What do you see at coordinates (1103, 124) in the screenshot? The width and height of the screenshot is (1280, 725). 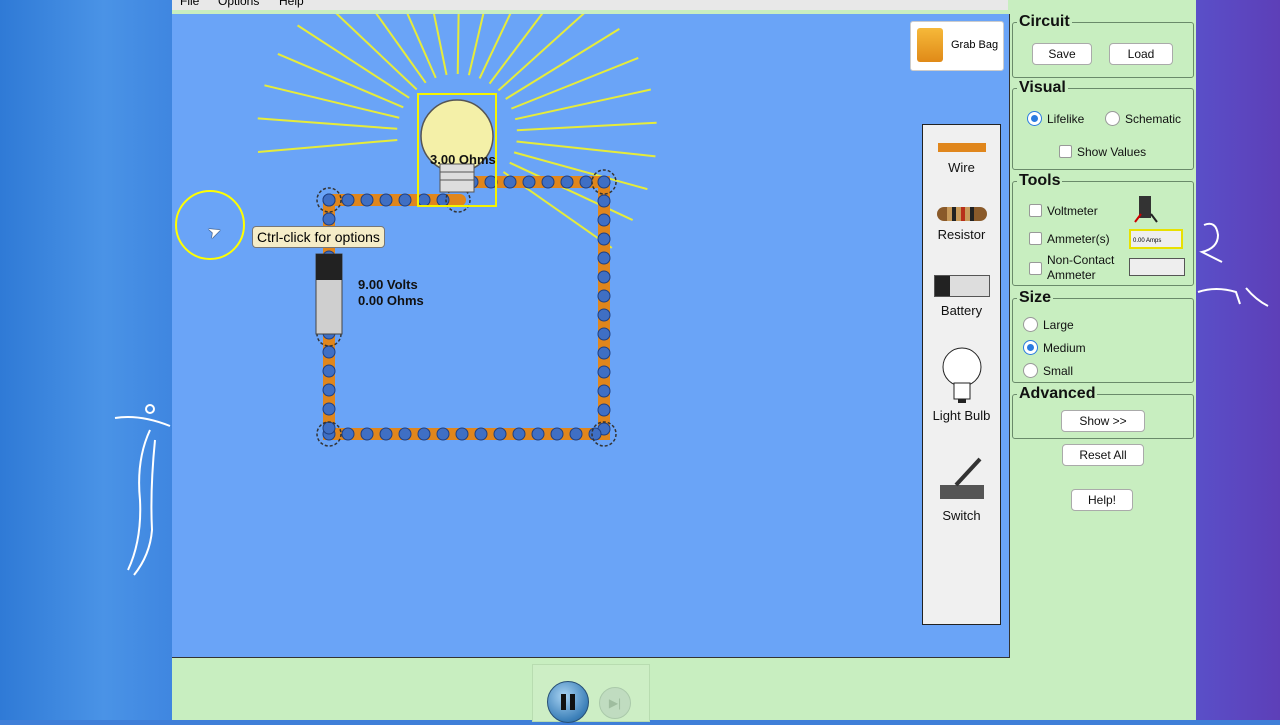 I see `visual-panel: Visual Lifelike Schematic Show Values` at bounding box center [1103, 124].